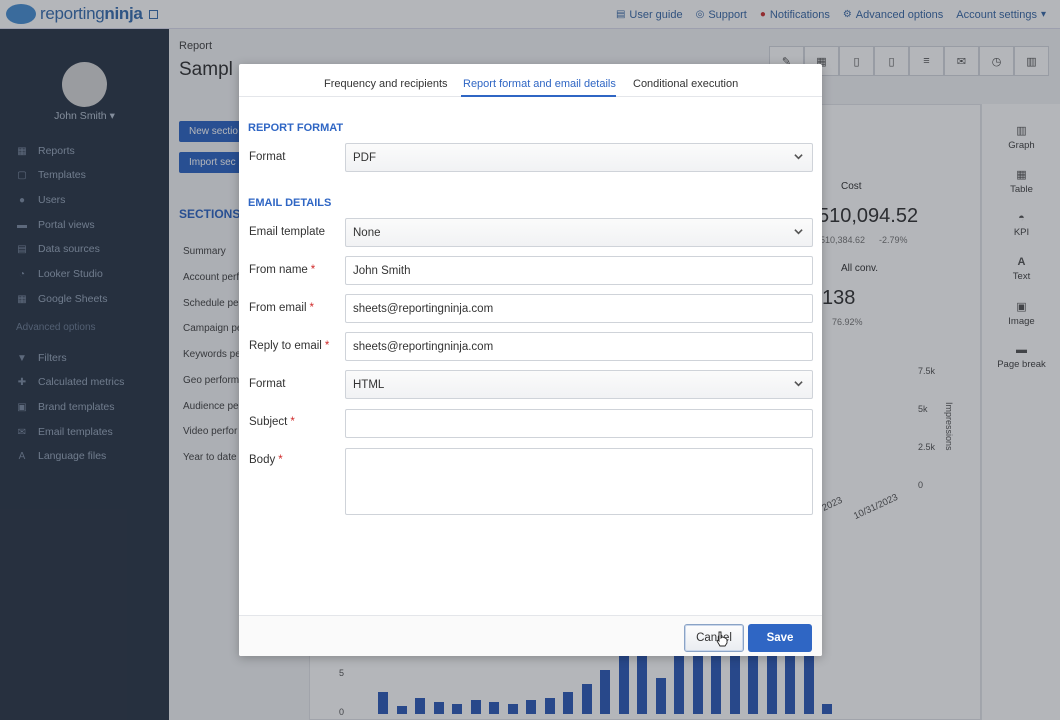 This screenshot has width=1060, height=720. Describe the element at coordinates (579, 270) in the screenshot. I see `from-name-input: John Smith` at that location.